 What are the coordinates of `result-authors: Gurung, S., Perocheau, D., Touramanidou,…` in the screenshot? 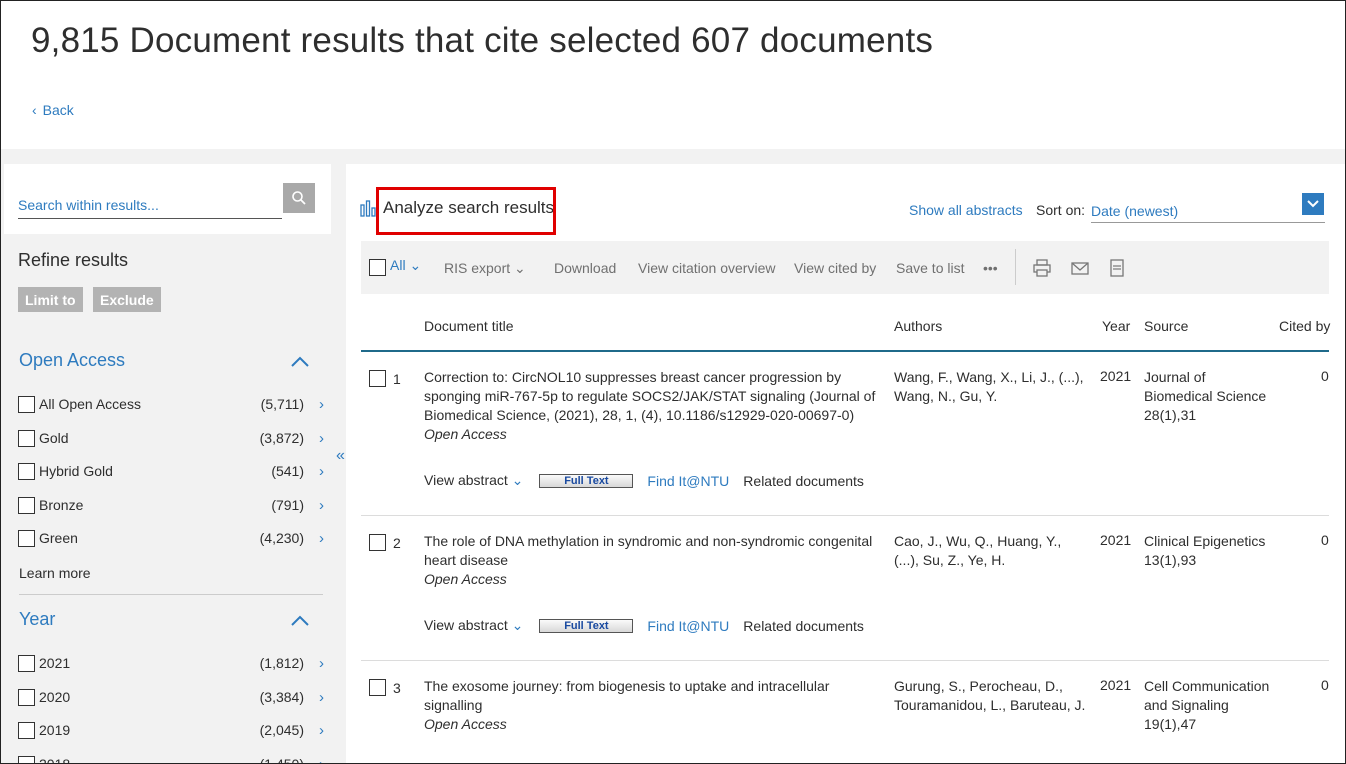 It's located at (991, 696).